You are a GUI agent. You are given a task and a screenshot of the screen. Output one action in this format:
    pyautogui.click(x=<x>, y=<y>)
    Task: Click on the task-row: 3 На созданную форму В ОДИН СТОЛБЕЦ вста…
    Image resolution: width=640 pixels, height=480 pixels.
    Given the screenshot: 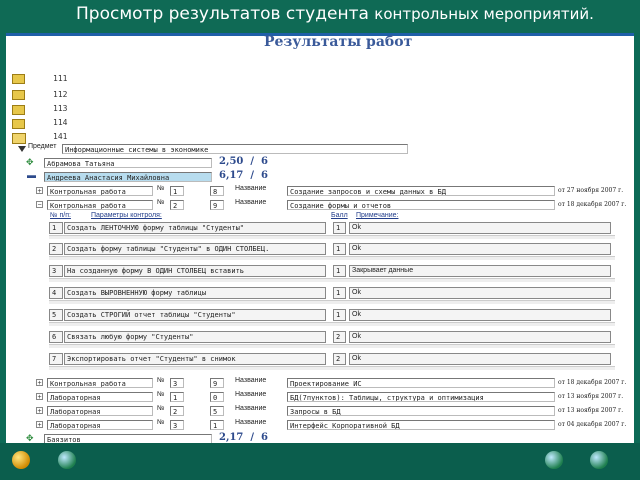 What is the action you would take?
    pyautogui.click(x=332, y=274)
    